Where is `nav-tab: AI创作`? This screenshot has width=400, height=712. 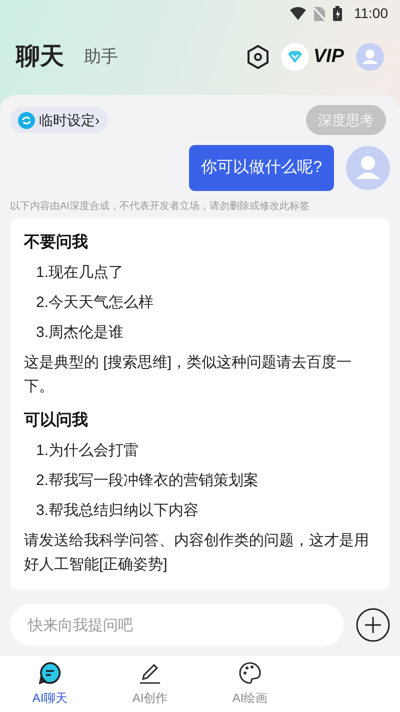
nav-tab: AI创作 is located at coordinates (150, 684).